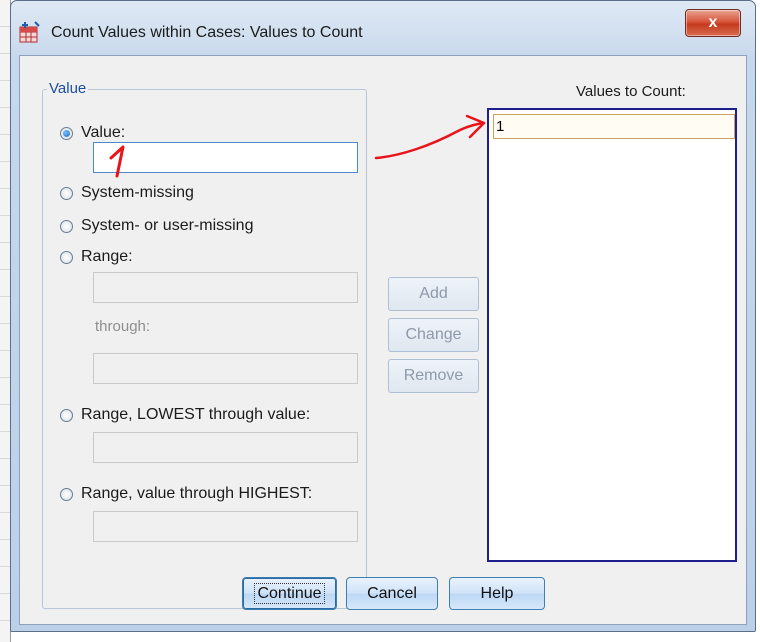 Image resolution: width=760 pixels, height=642 pixels. I want to click on close-icon: x, so click(713, 22).